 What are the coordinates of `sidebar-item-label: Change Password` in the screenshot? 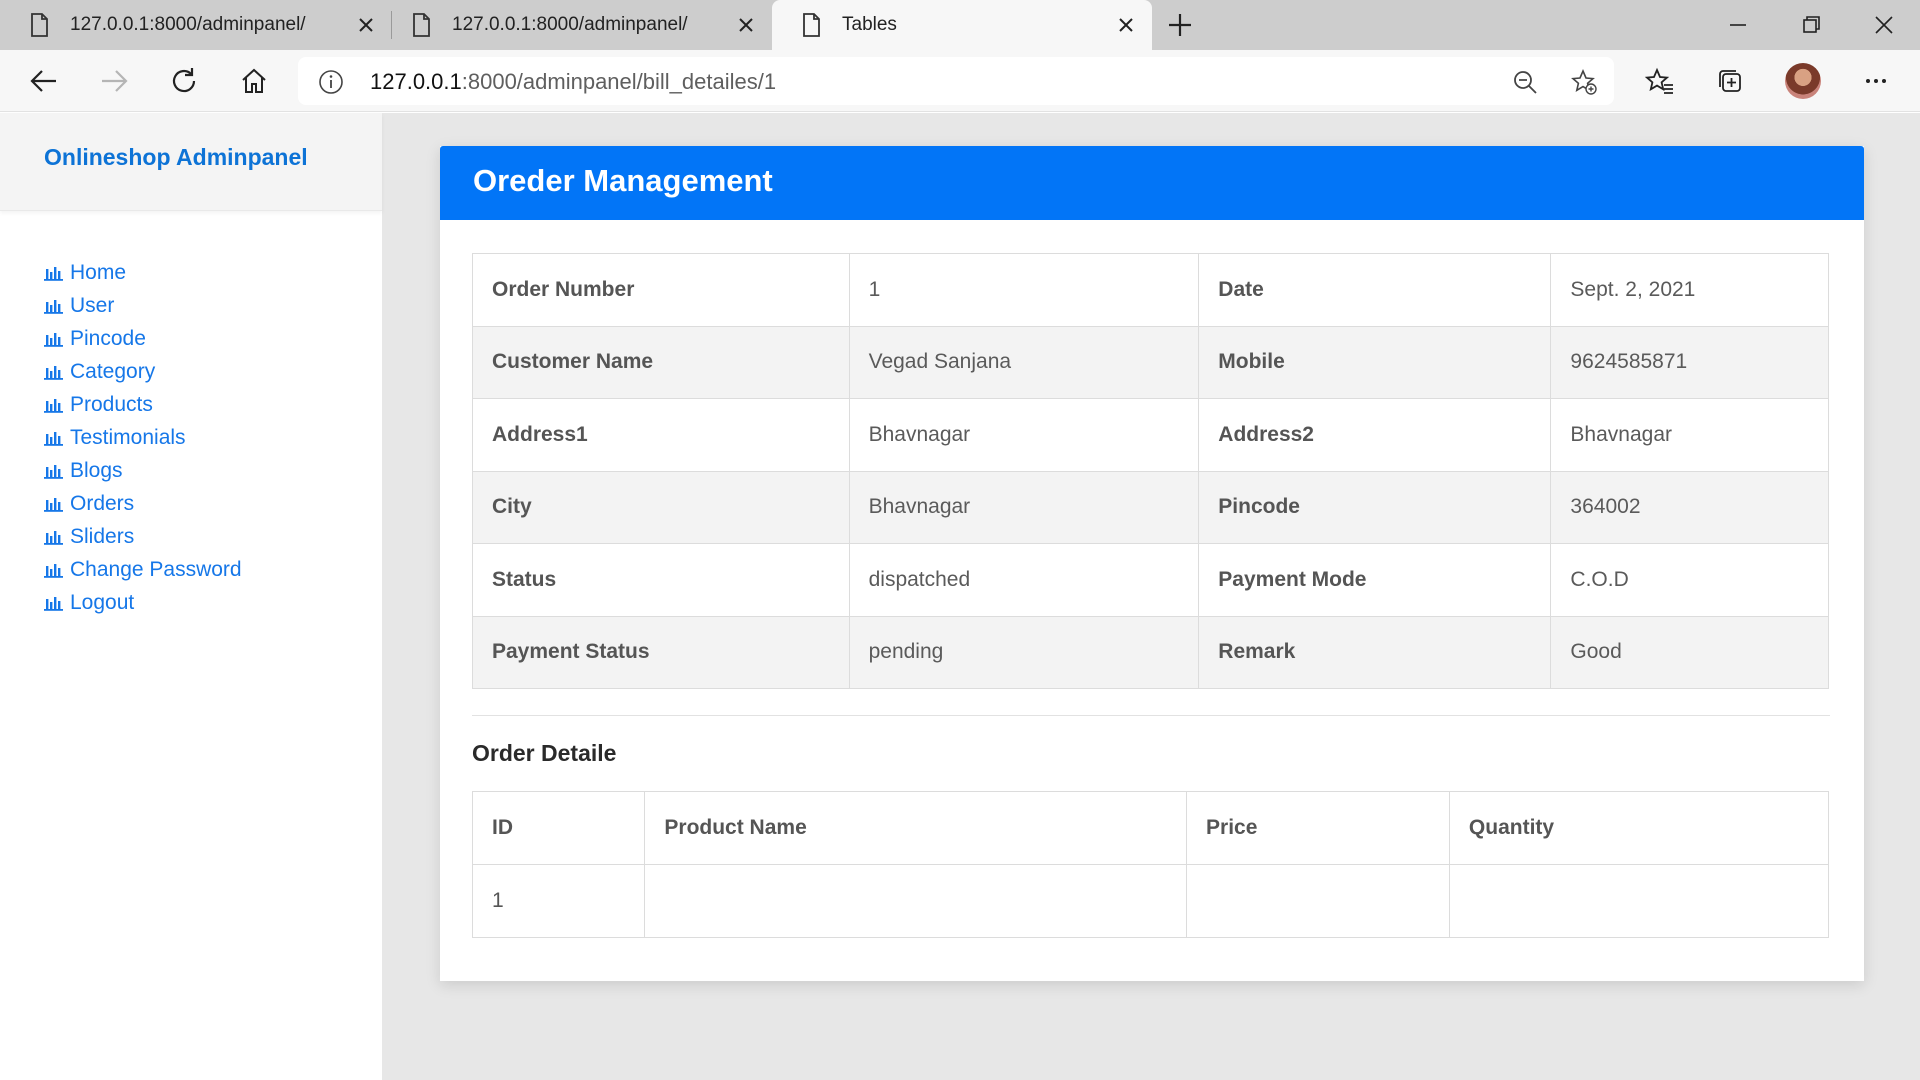 It's located at (156, 569).